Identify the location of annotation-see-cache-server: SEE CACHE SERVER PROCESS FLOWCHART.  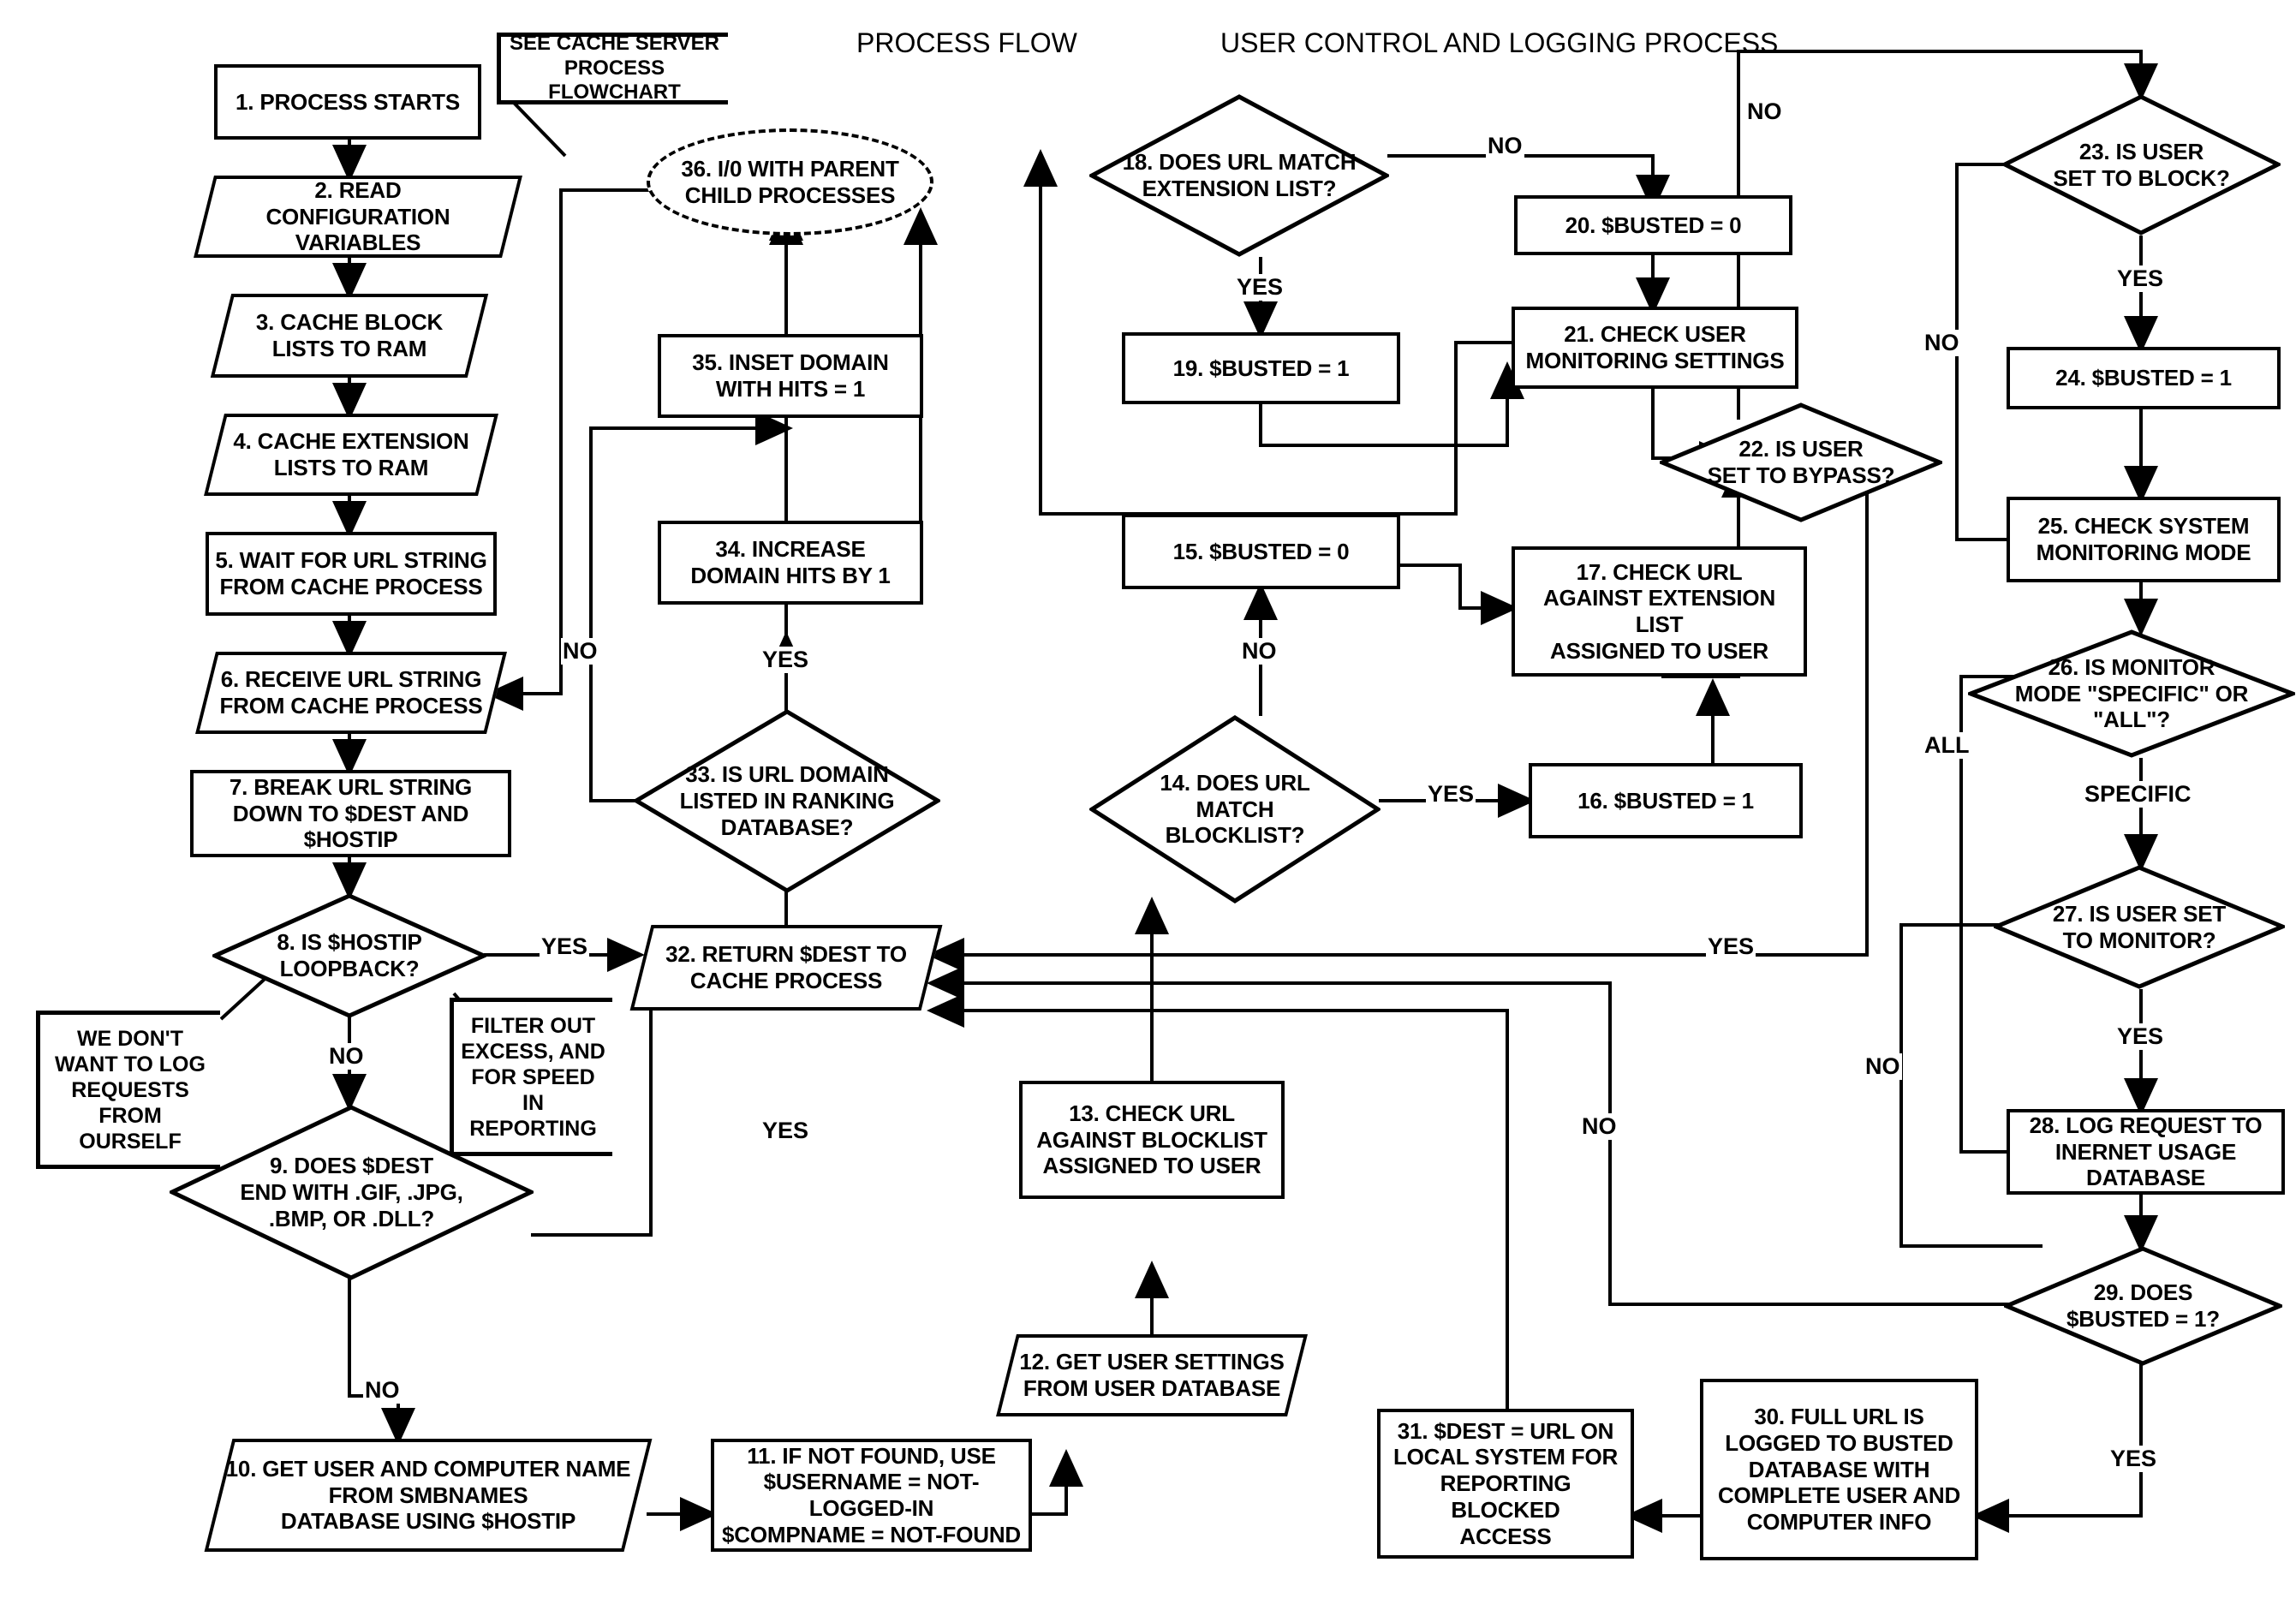
(612, 68).